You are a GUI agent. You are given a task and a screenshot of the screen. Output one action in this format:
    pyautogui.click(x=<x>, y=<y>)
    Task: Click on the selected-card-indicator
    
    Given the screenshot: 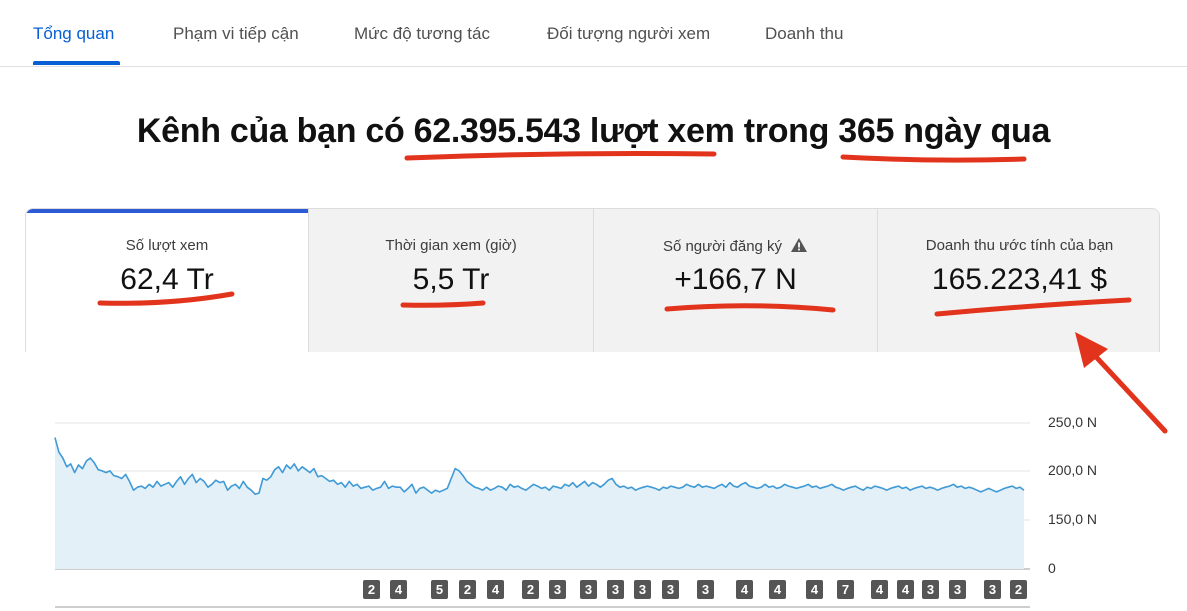 What is the action you would take?
    pyautogui.click(x=167, y=211)
    